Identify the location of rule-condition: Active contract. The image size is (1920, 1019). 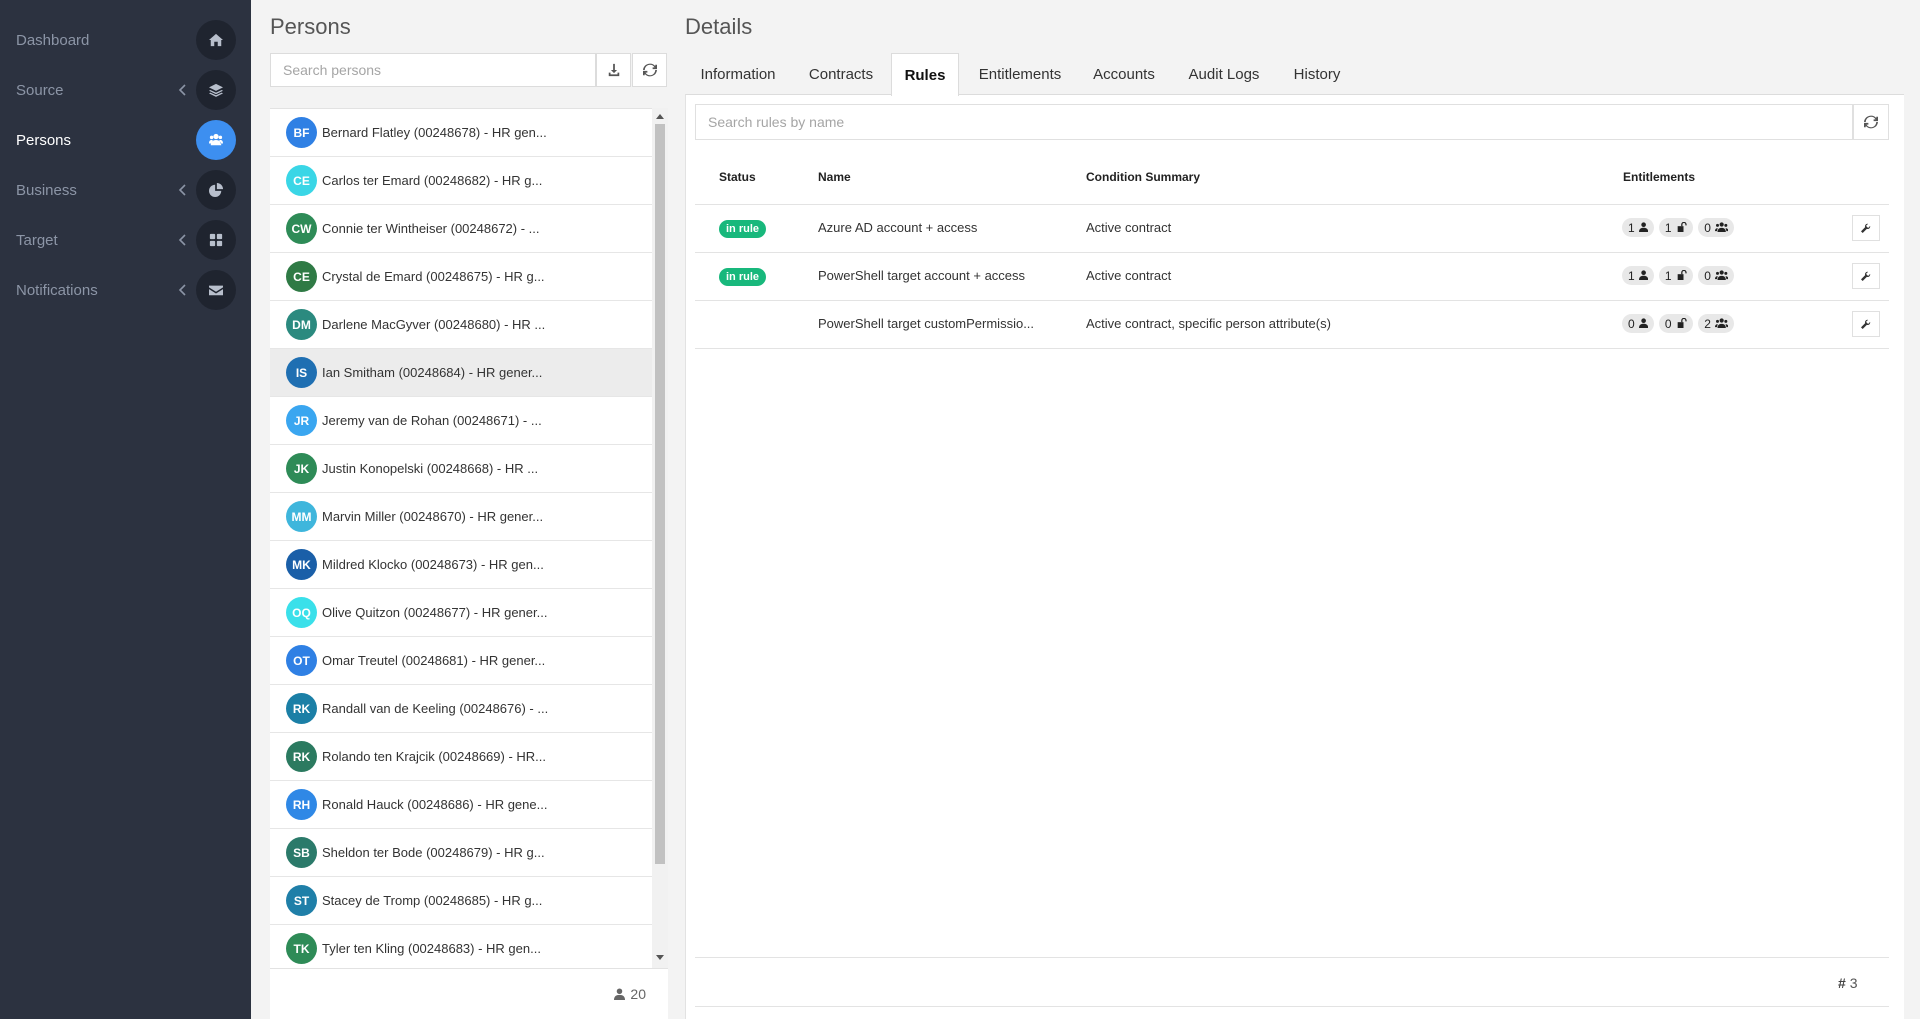
(1129, 227).